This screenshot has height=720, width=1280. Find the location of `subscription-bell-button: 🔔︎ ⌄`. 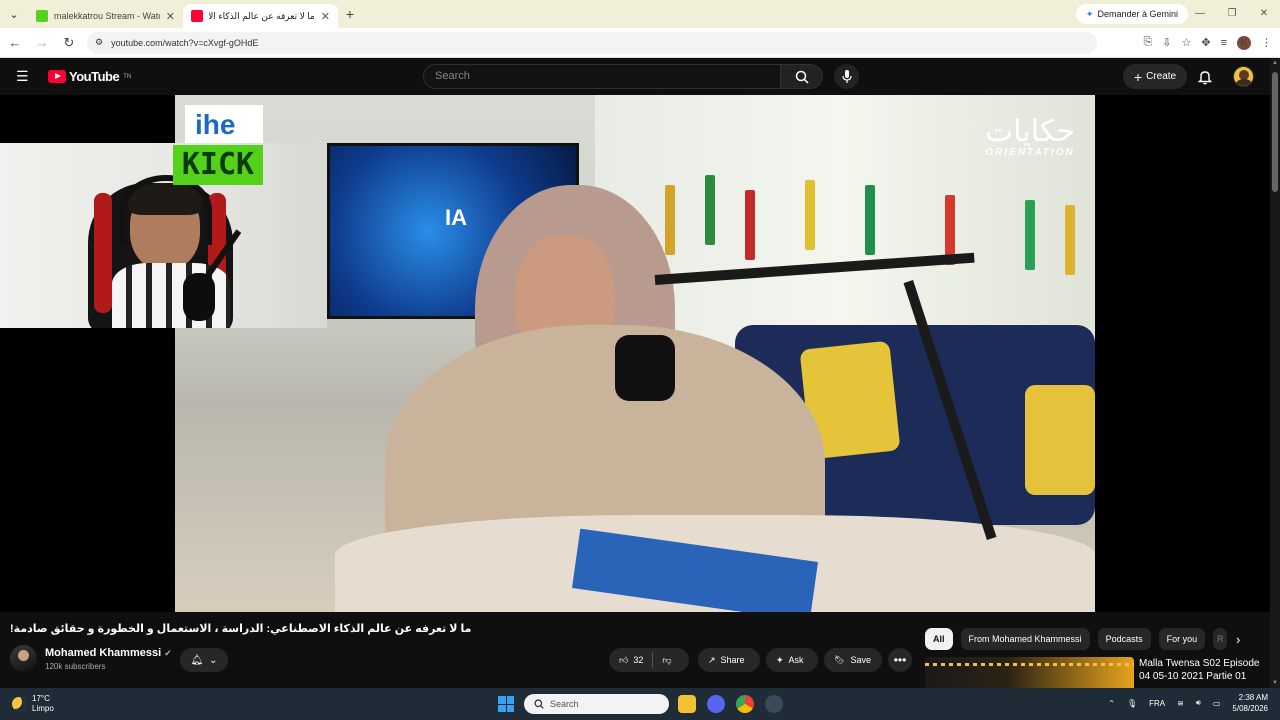

subscription-bell-button: 🔔︎ ⌄ is located at coordinates (204, 660).